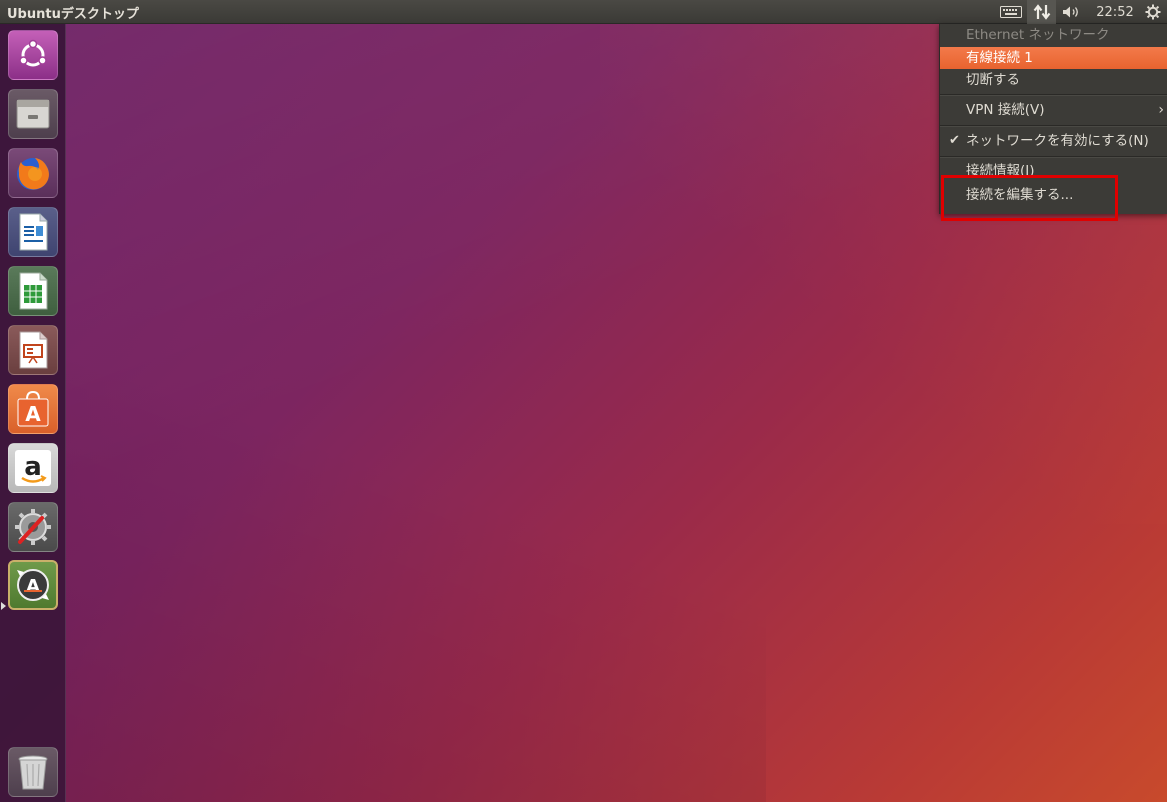 The image size is (1167, 802). I want to click on amazon-icon: a, so click(33, 468).